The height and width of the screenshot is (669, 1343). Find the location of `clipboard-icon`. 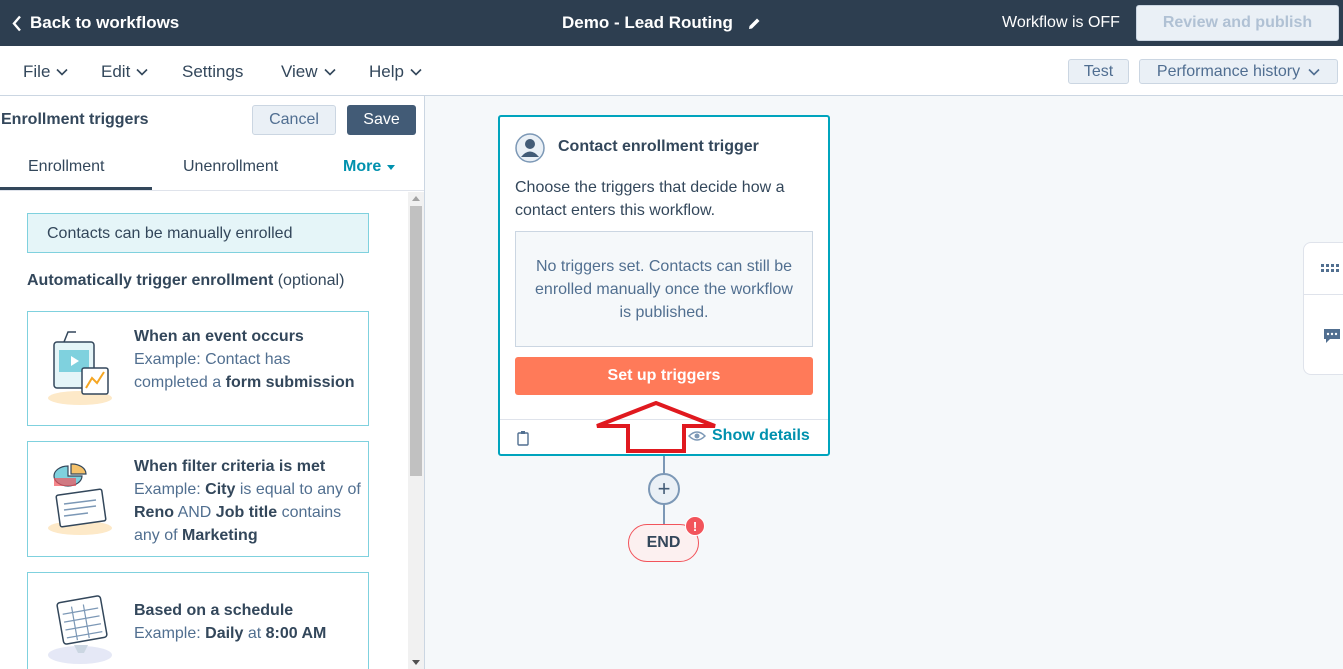

clipboard-icon is located at coordinates (523, 438).